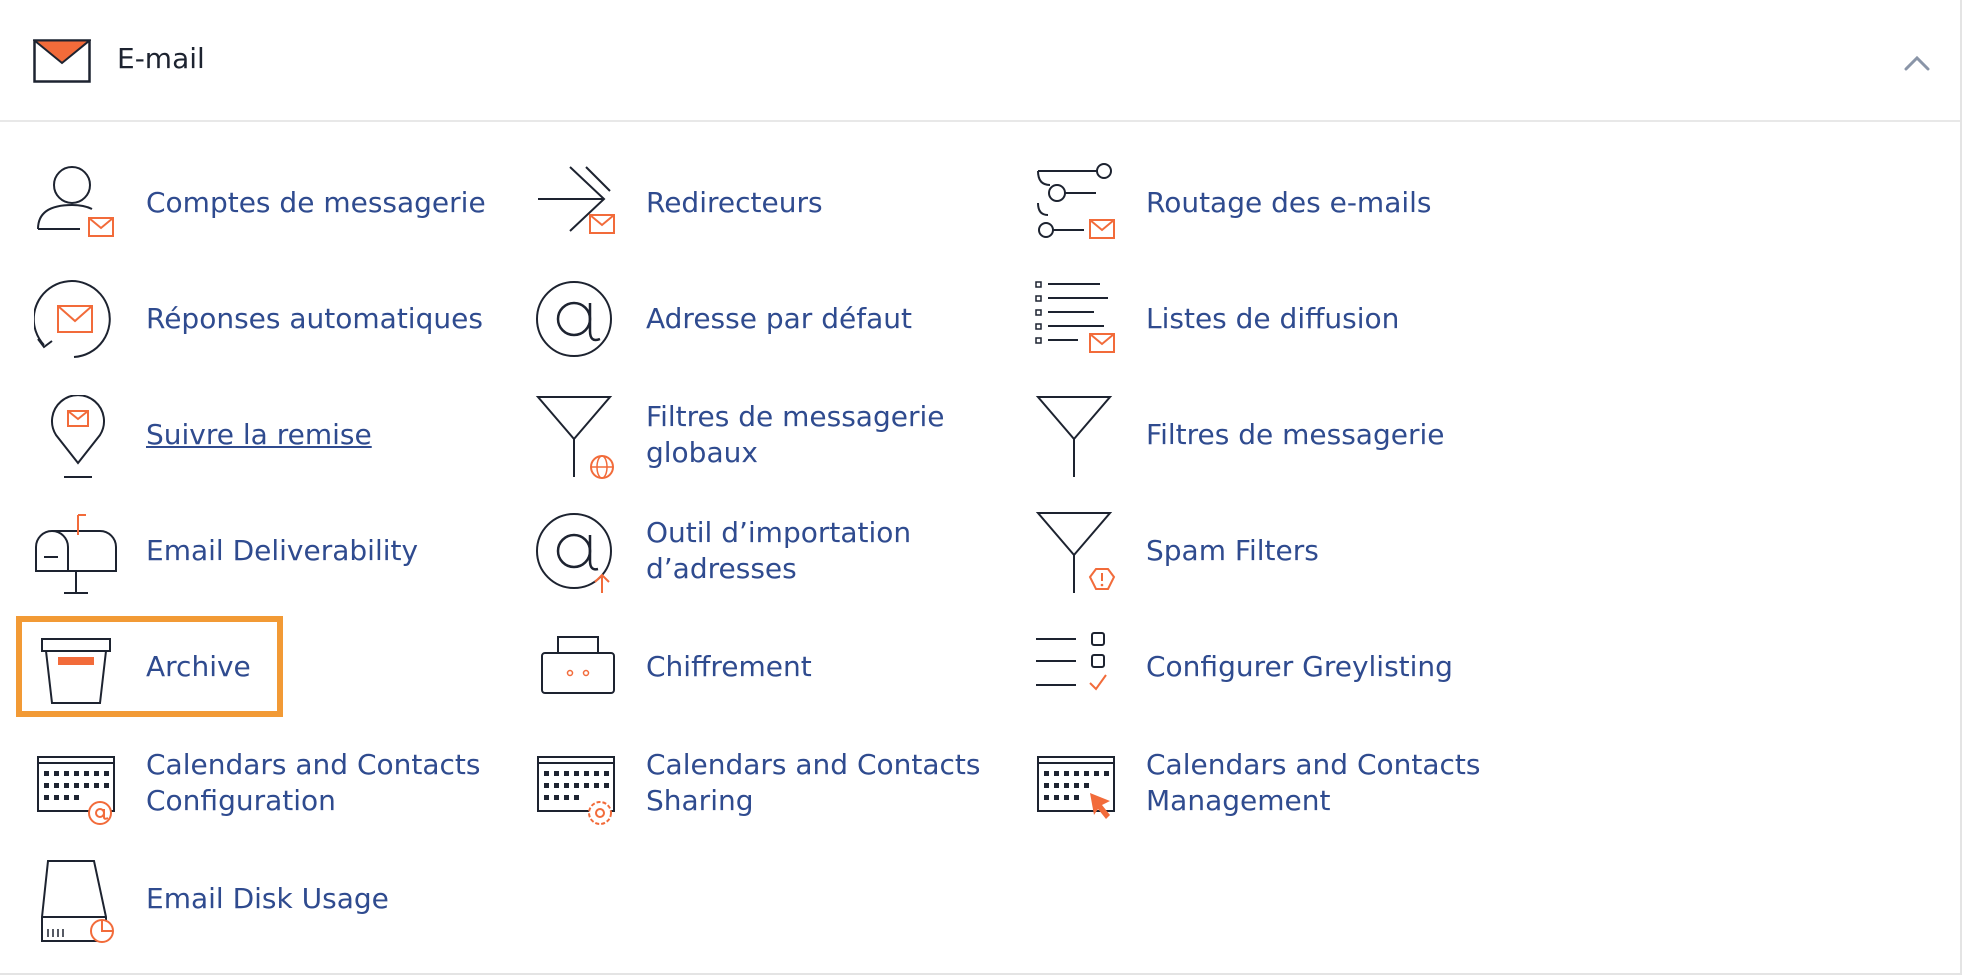 The height and width of the screenshot is (980, 1970). I want to click on encryption-link: Chiffrement, so click(759, 667).